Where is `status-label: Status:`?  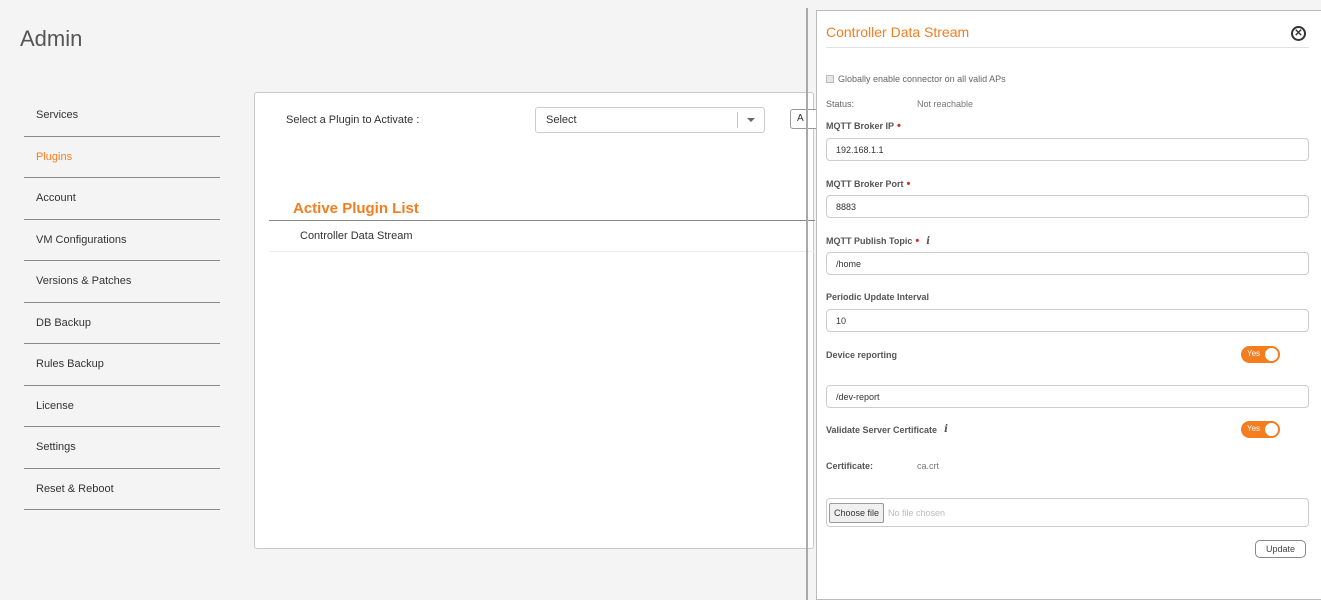 status-label: Status: is located at coordinates (840, 104).